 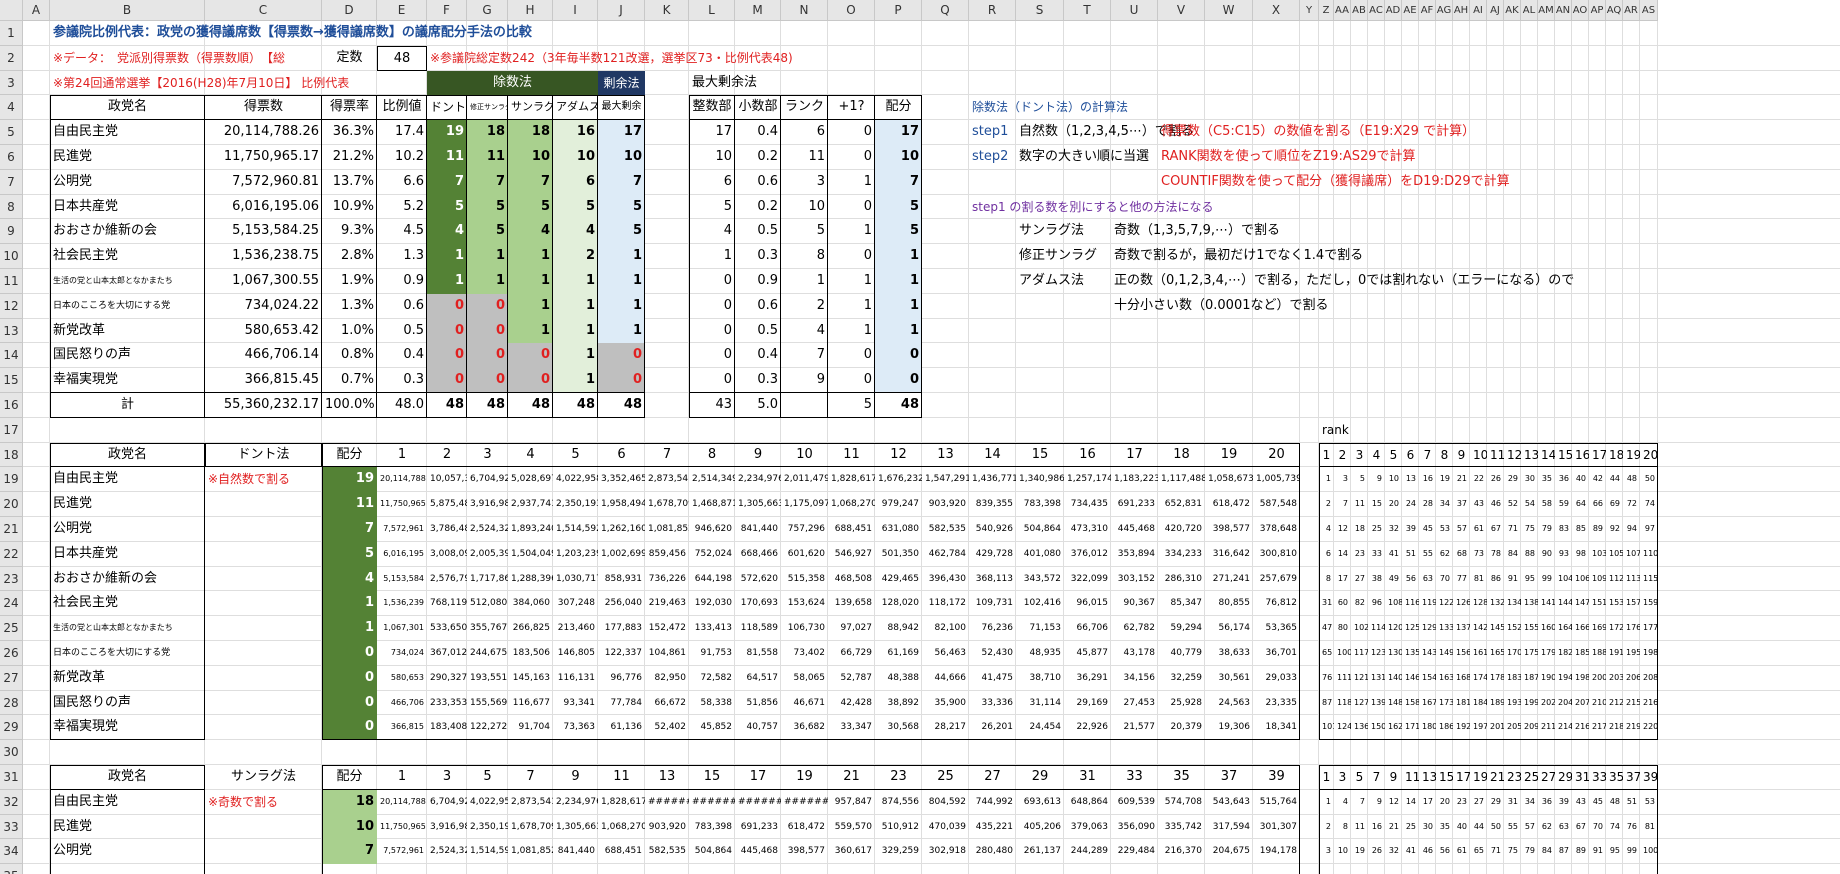 What do you see at coordinates (1631, 10) in the screenshot?
I see `column-header-AR: AR` at bounding box center [1631, 10].